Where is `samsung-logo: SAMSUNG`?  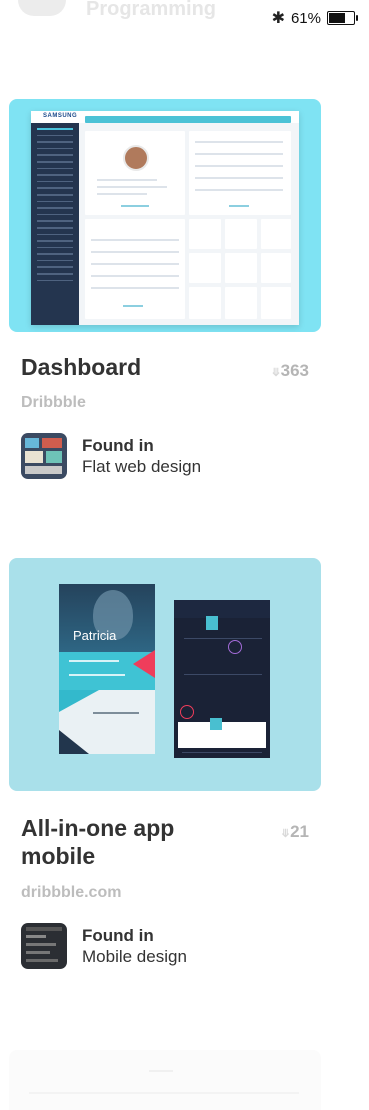
samsung-logo: SAMSUNG is located at coordinates (60, 116).